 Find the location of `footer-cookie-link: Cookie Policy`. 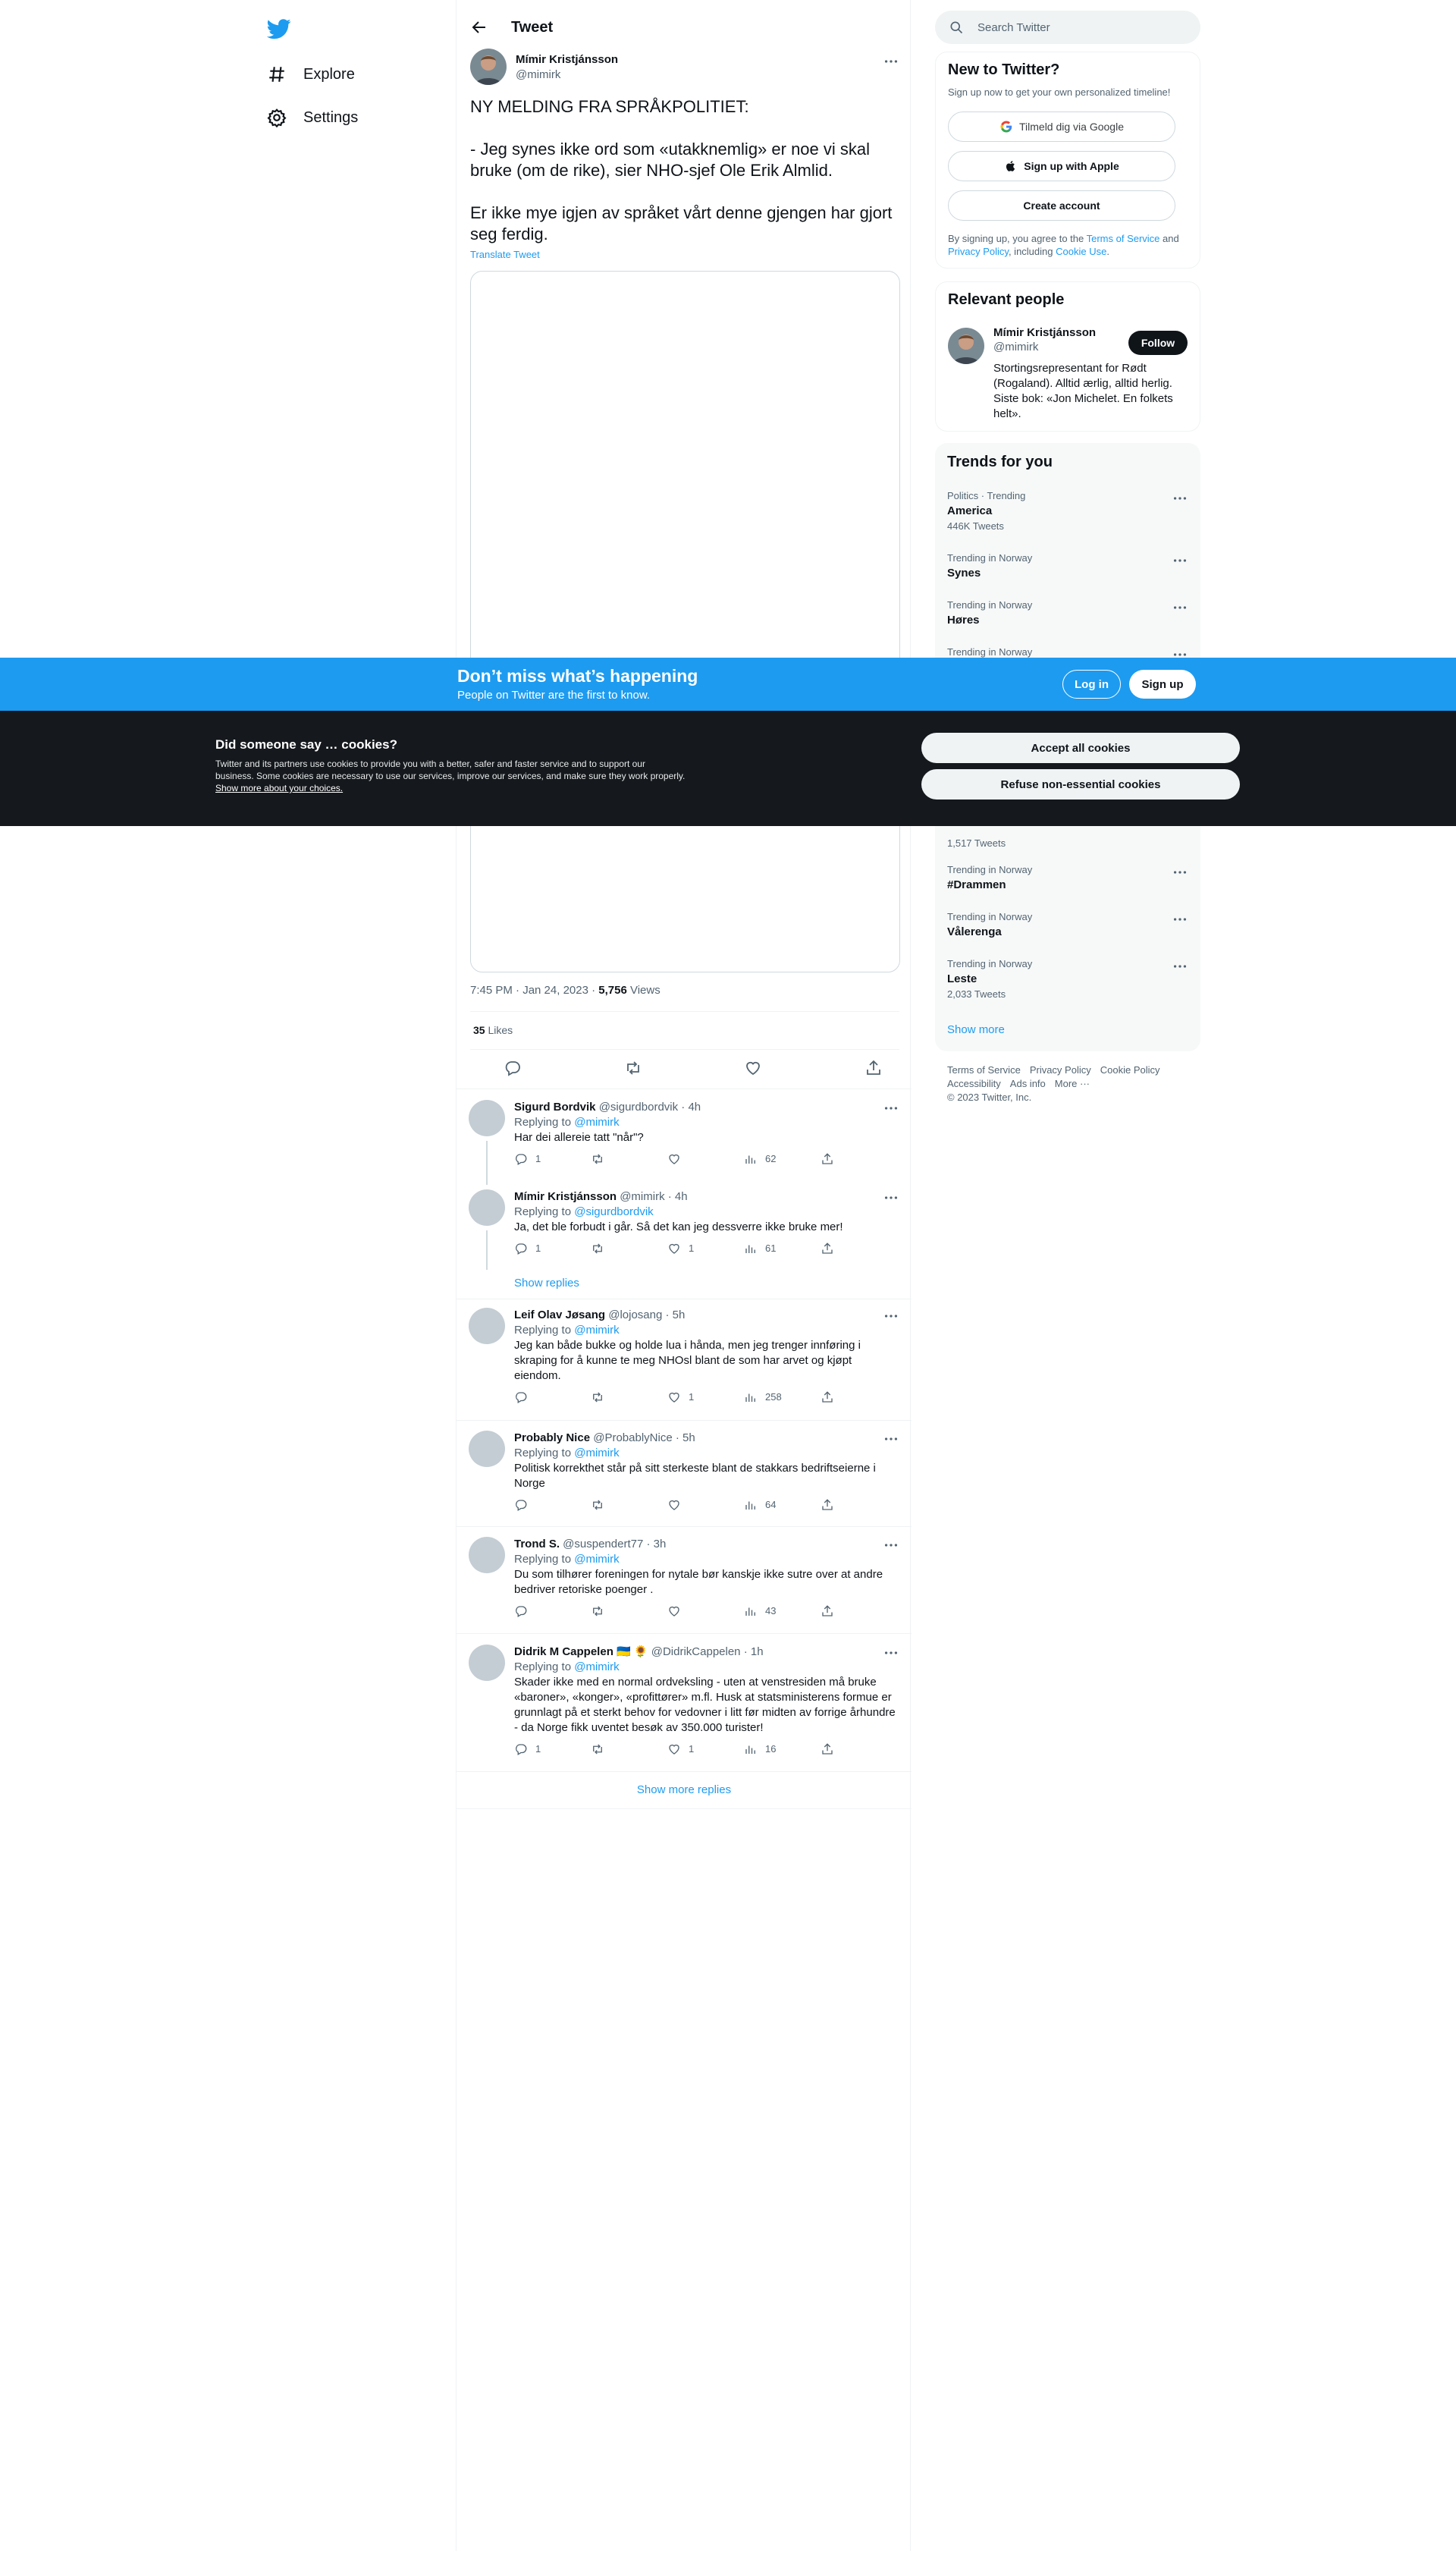

footer-cookie-link: Cookie Policy is located at coordinates (1130, 1070).